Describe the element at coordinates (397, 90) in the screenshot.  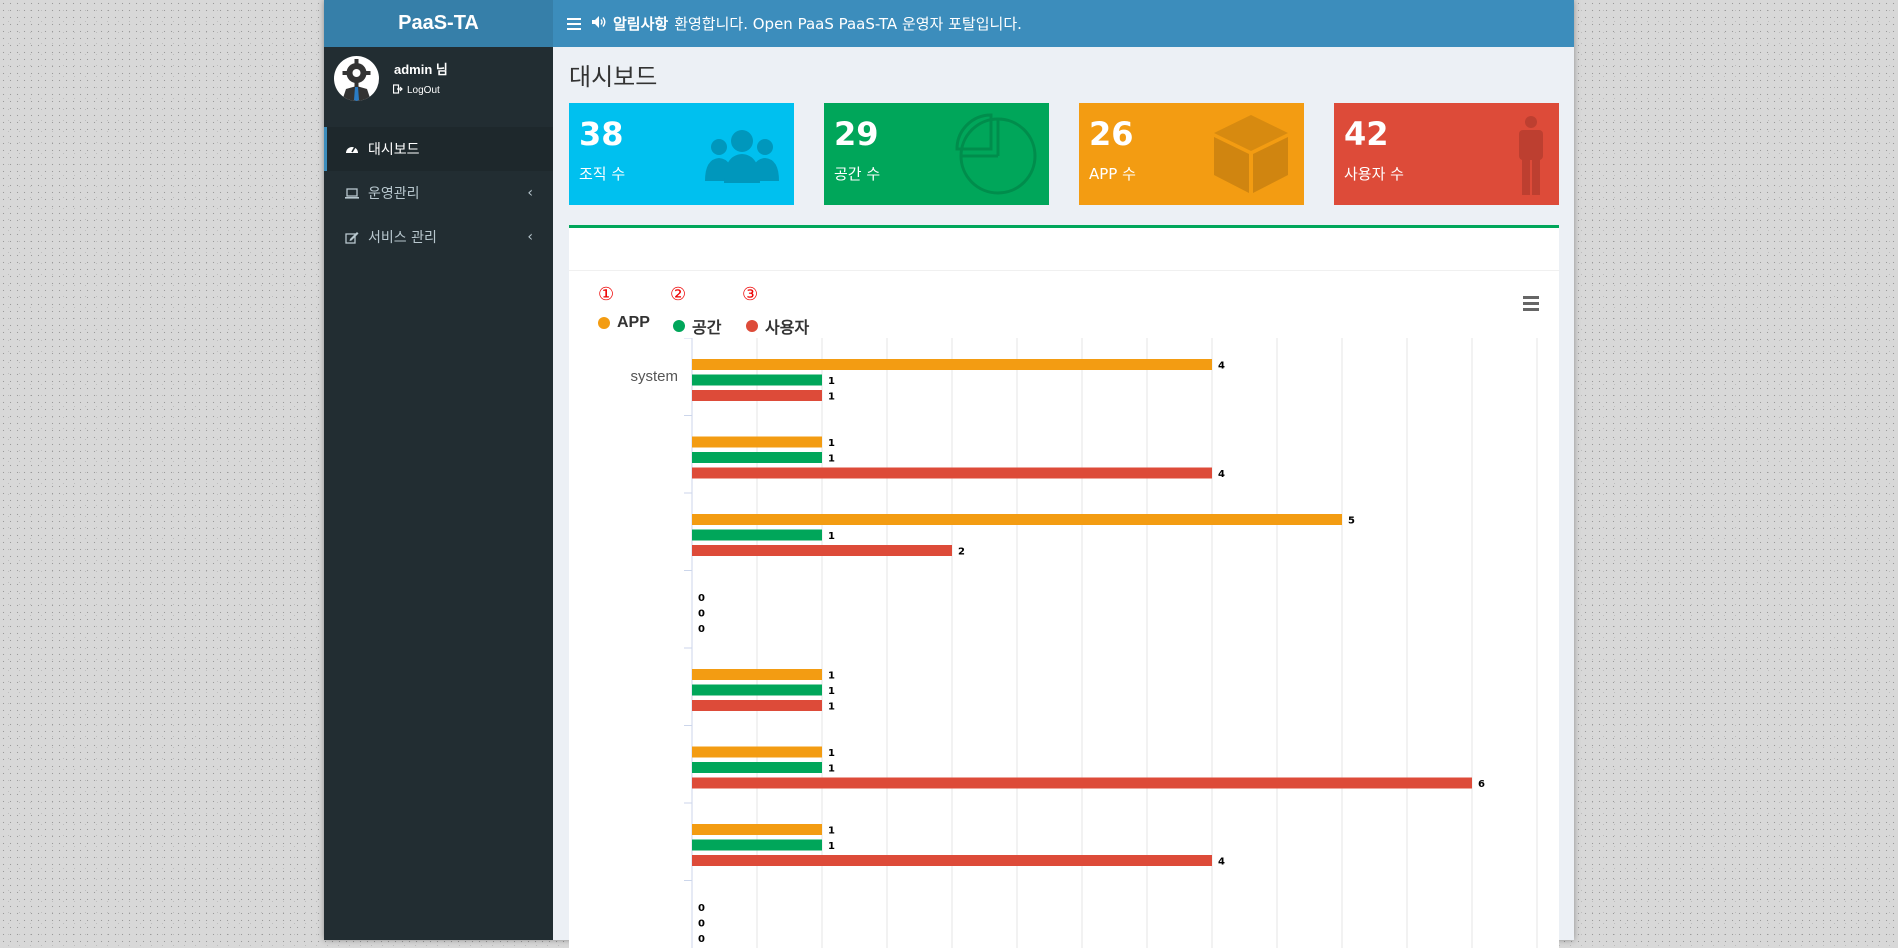
I see `sign-out-icon` at that location.